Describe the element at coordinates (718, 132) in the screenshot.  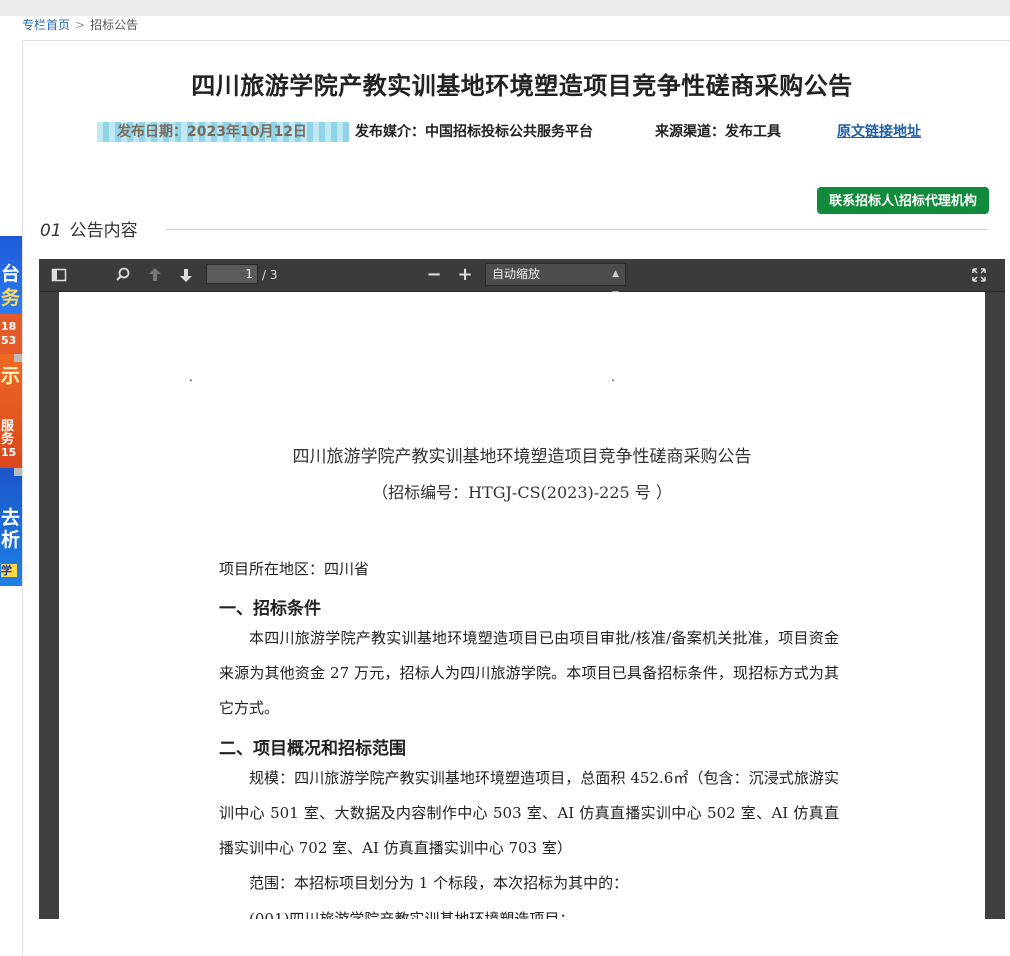
I see `source-channel: 来源渠道：发布工具` at that location.